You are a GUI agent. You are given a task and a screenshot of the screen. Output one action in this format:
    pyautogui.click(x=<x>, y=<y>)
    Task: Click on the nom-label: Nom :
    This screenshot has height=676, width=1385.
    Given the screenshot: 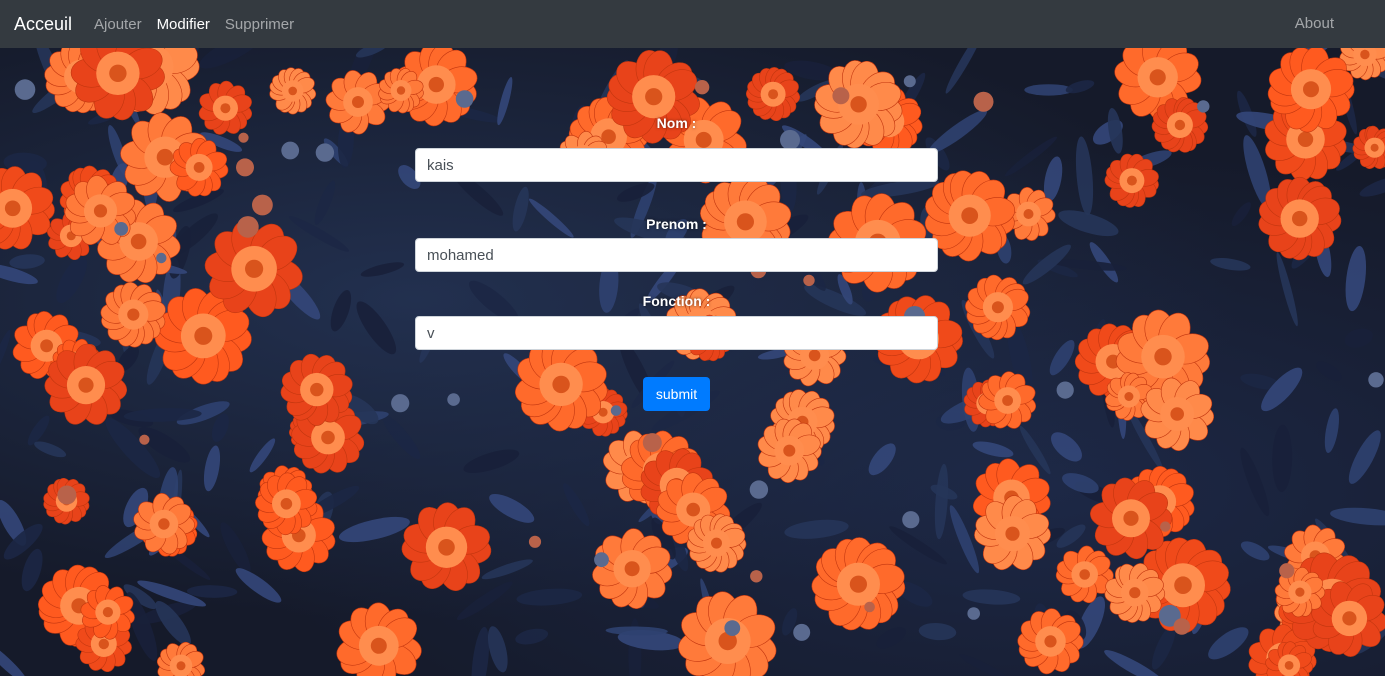 What is the action you would take?
    pyautogui.click(x=676, y=123)
    